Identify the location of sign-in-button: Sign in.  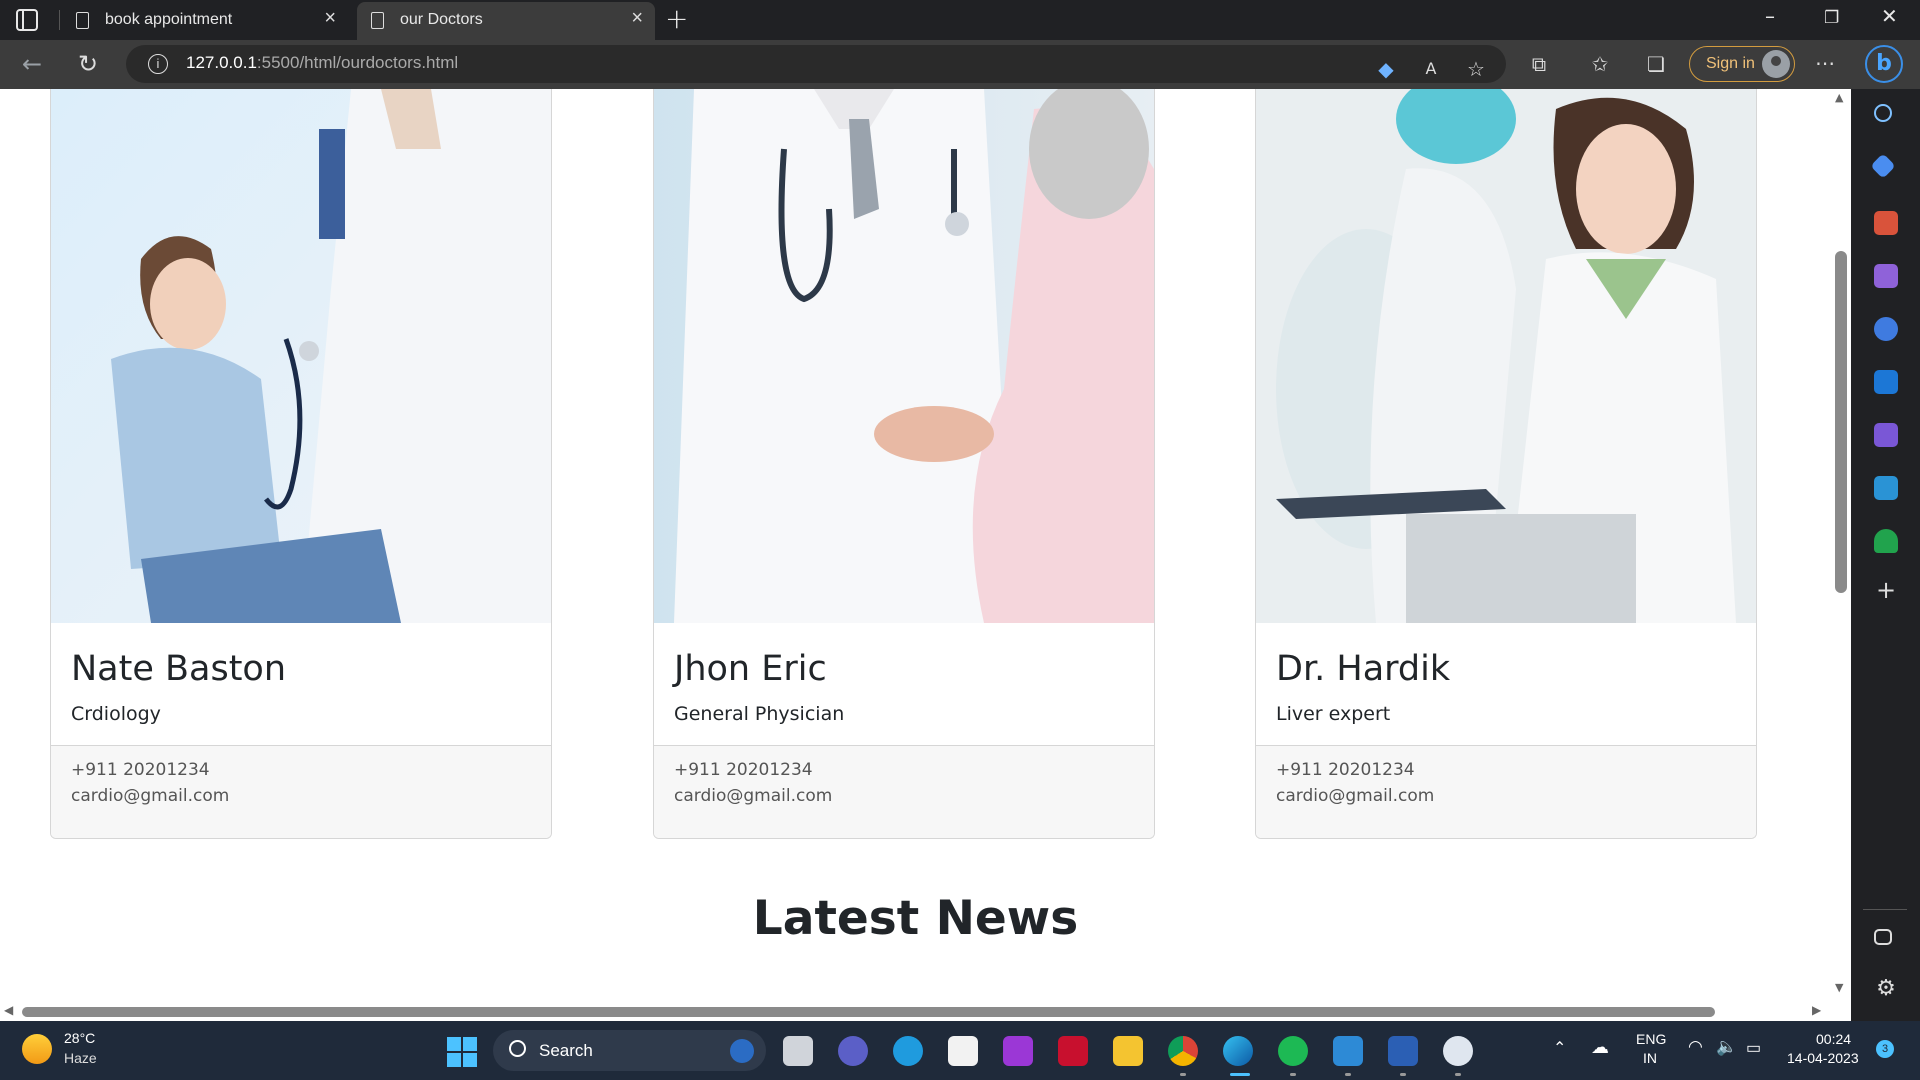
(1742, 64).